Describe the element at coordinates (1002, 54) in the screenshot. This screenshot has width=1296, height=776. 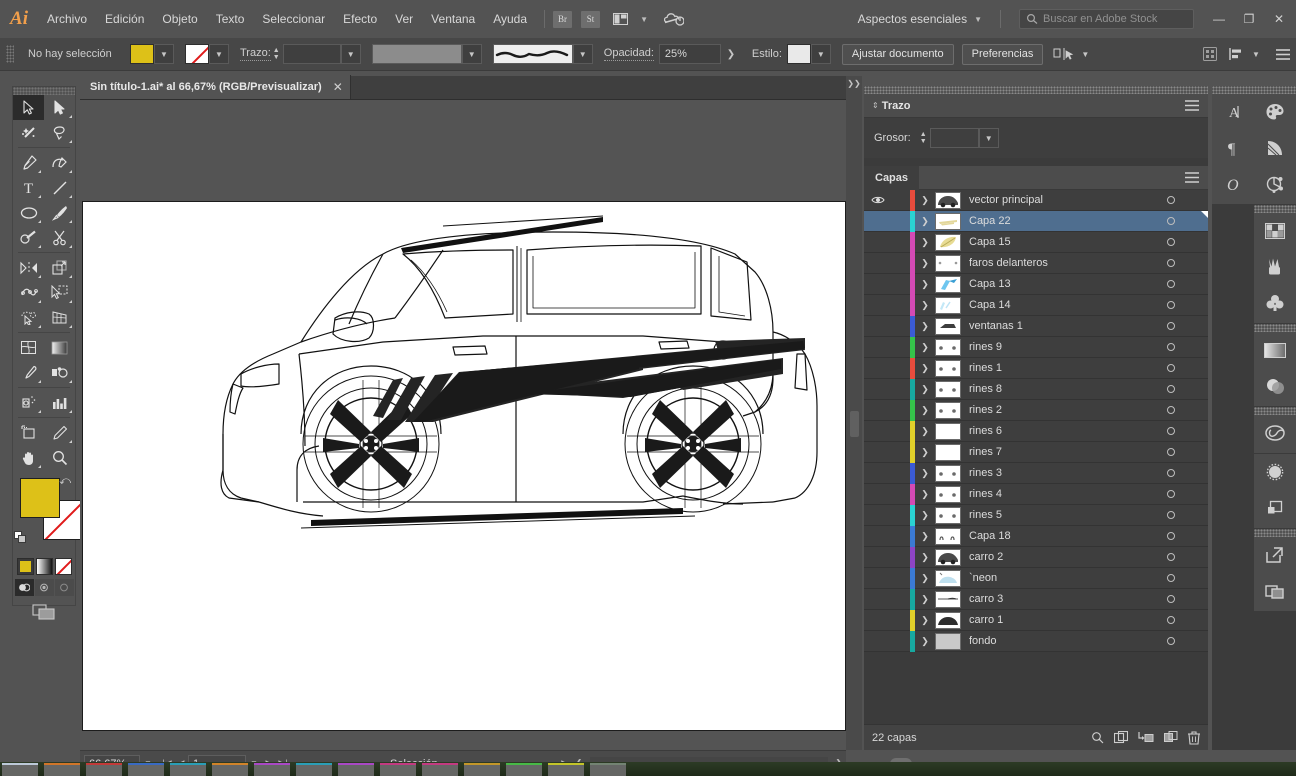
I see `preferences-button: Preferencias` at that location.